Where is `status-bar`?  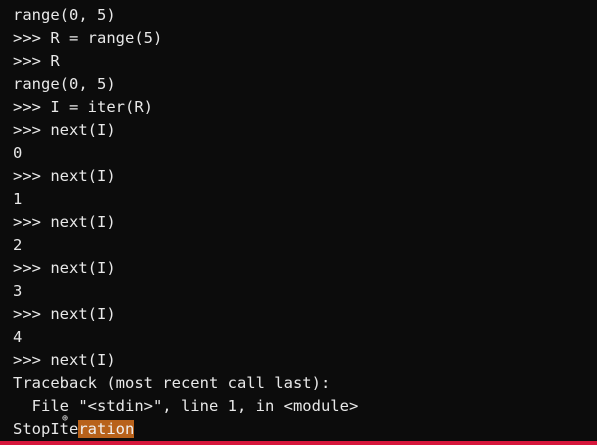 status-bar is located at coordinates (298, 443).